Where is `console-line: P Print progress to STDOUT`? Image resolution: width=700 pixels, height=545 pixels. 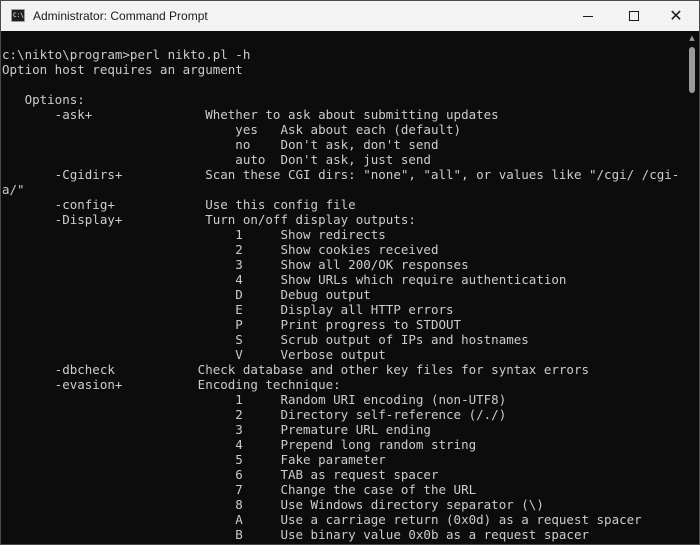
console-line: P Print progress to STDOUT is located at coordinates (232, 324).